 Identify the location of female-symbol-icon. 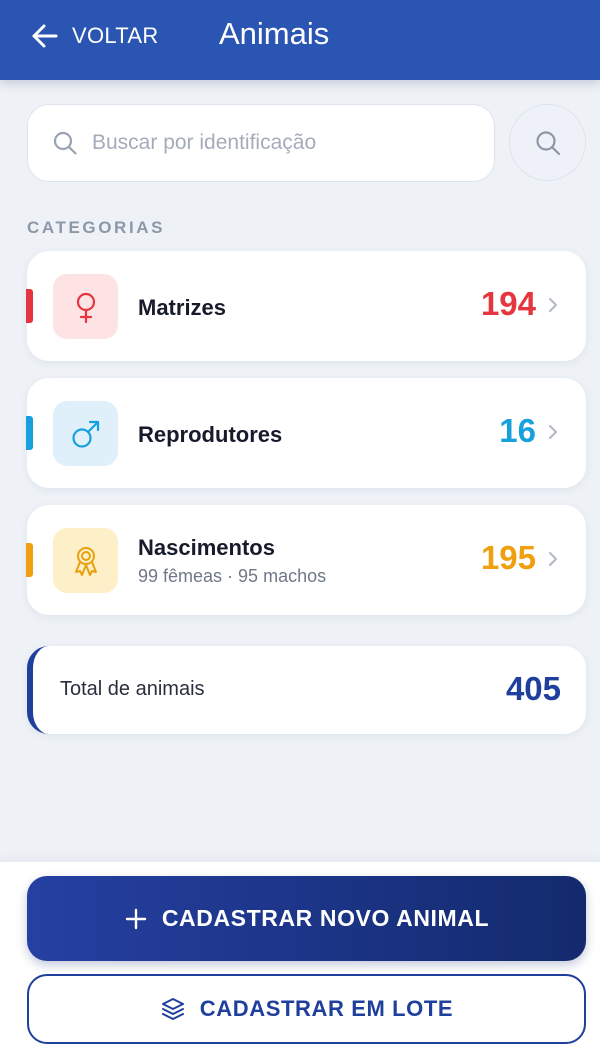
(85, 307).